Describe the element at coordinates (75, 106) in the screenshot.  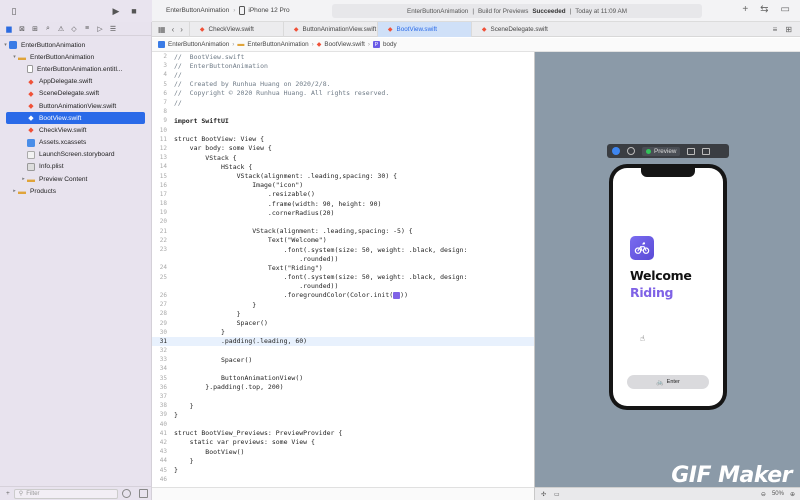
I see `navigator-item: ◆ ButtonAnimationView.swift` at that location.